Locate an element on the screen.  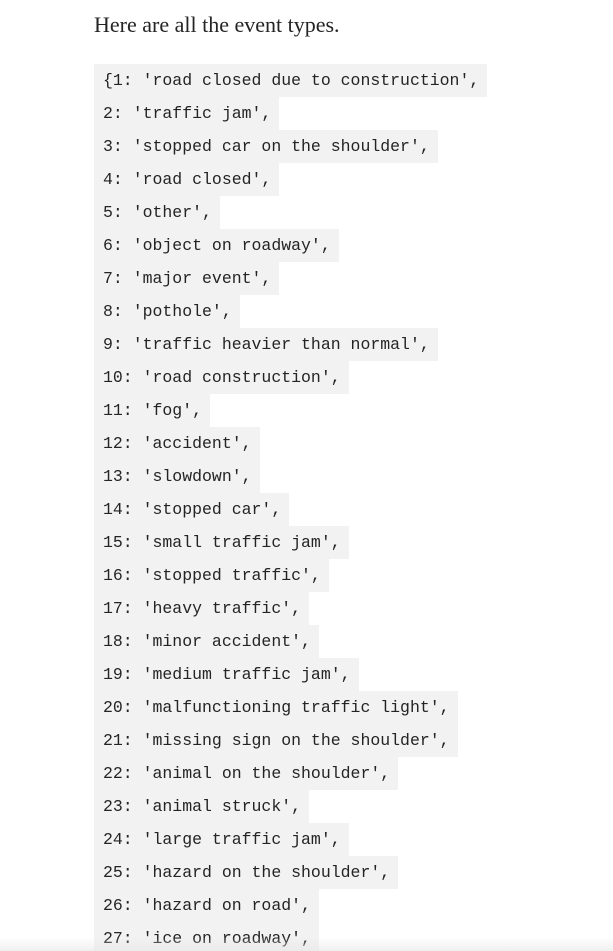
bottom-fade is located at coordinates (306, 944).